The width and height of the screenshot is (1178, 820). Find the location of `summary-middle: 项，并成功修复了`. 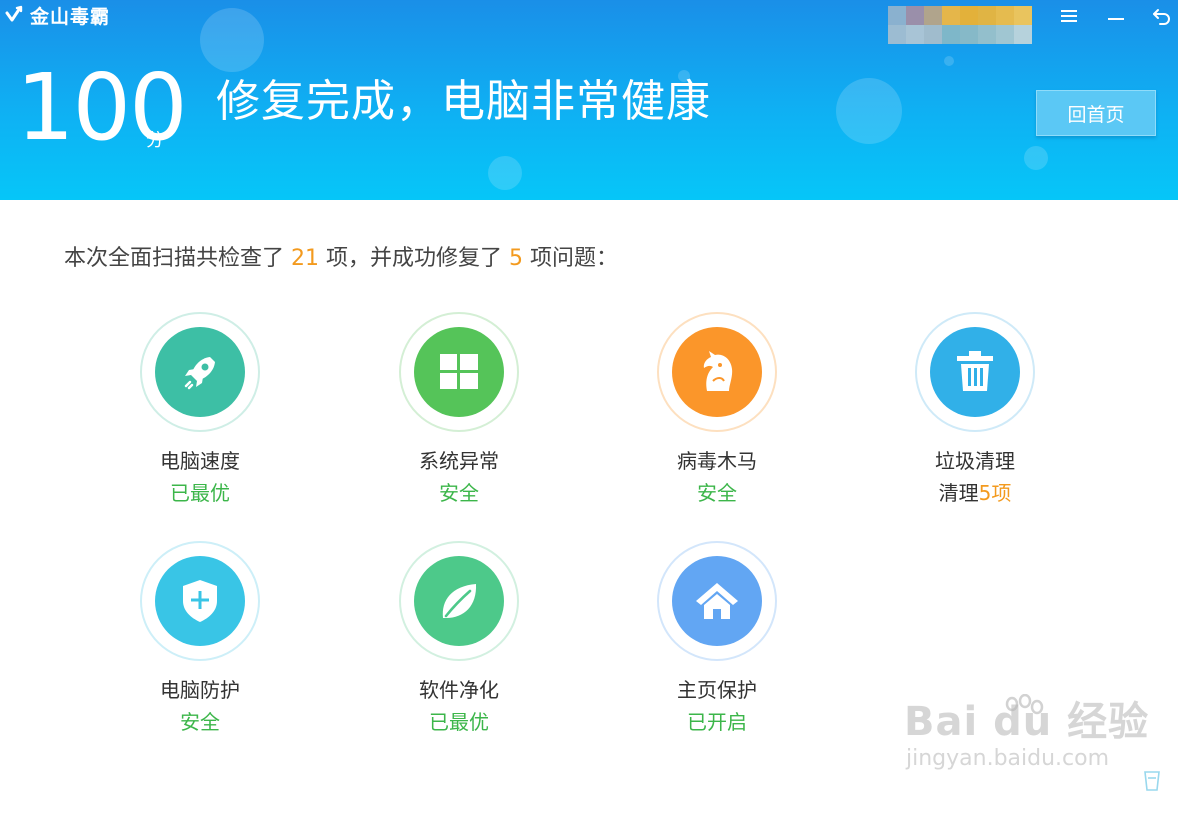

summary-middle: 项，并成功修复了 is located at coordinates (414, 258).